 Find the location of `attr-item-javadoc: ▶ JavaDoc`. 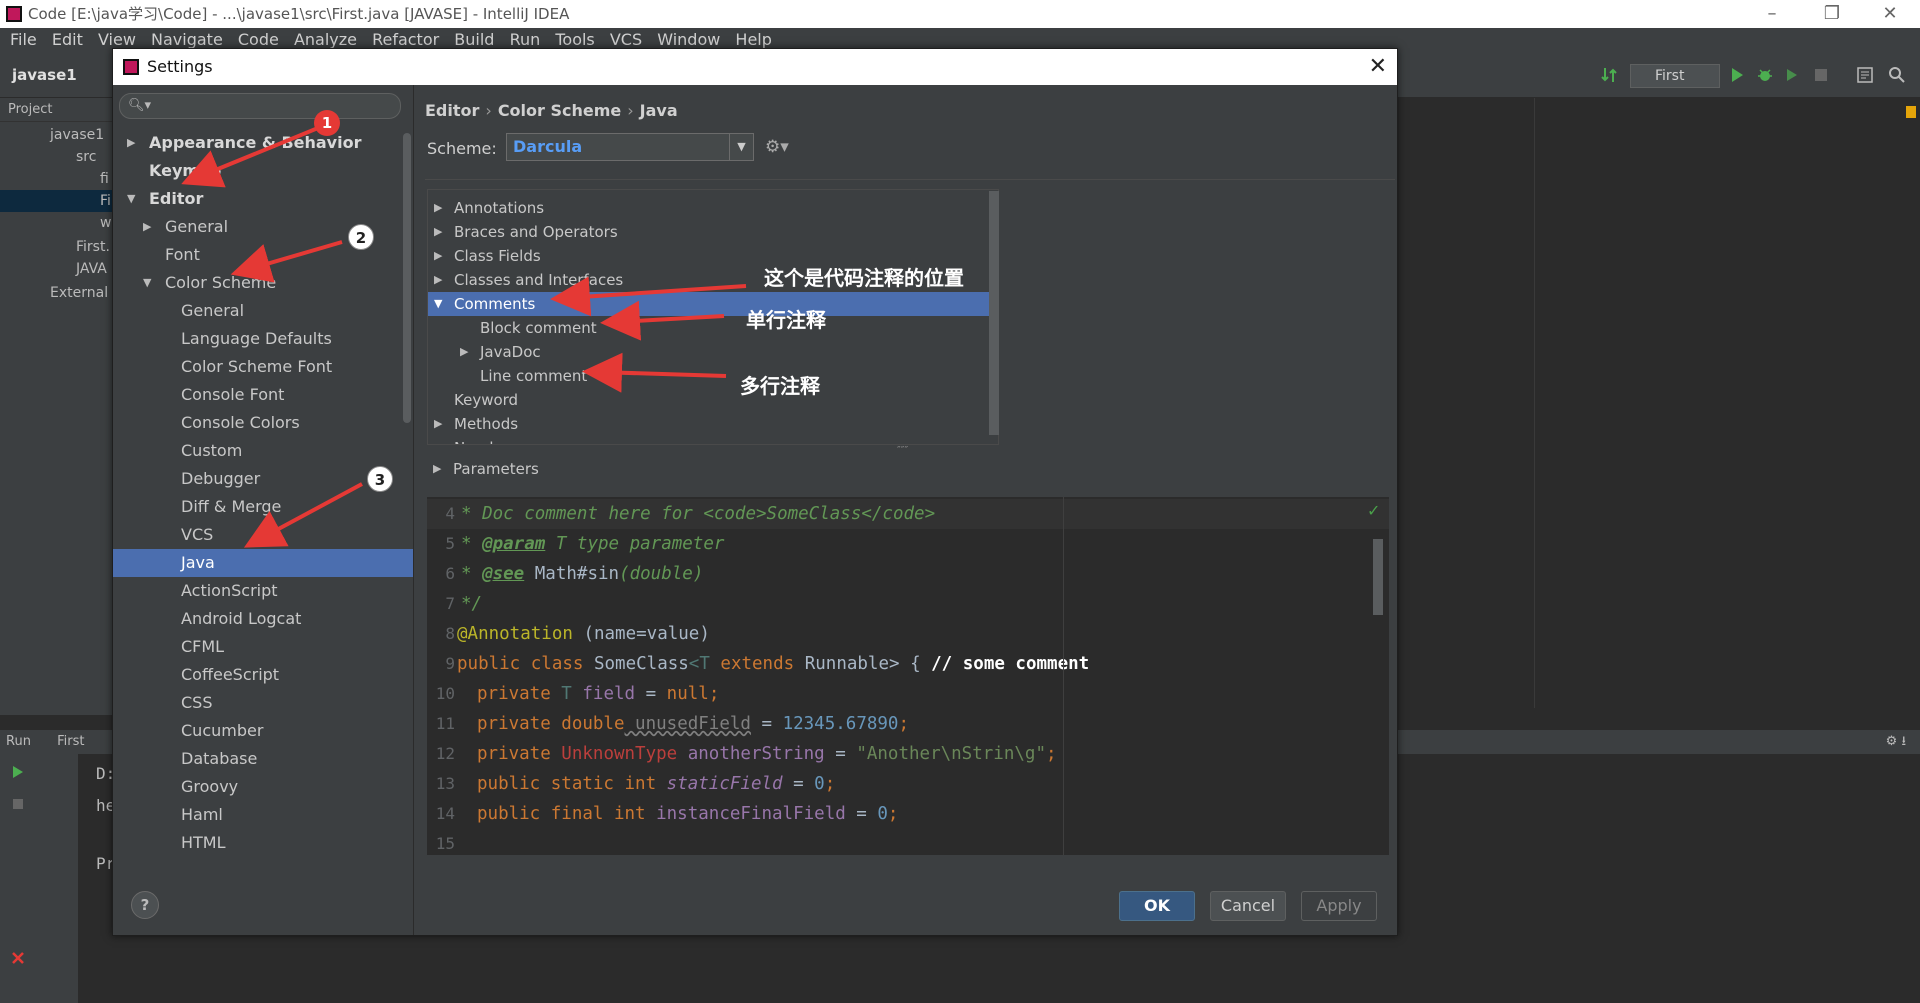

attr-item-javadoc: ▶ JavaDoc is located at coordinates (713, 352).